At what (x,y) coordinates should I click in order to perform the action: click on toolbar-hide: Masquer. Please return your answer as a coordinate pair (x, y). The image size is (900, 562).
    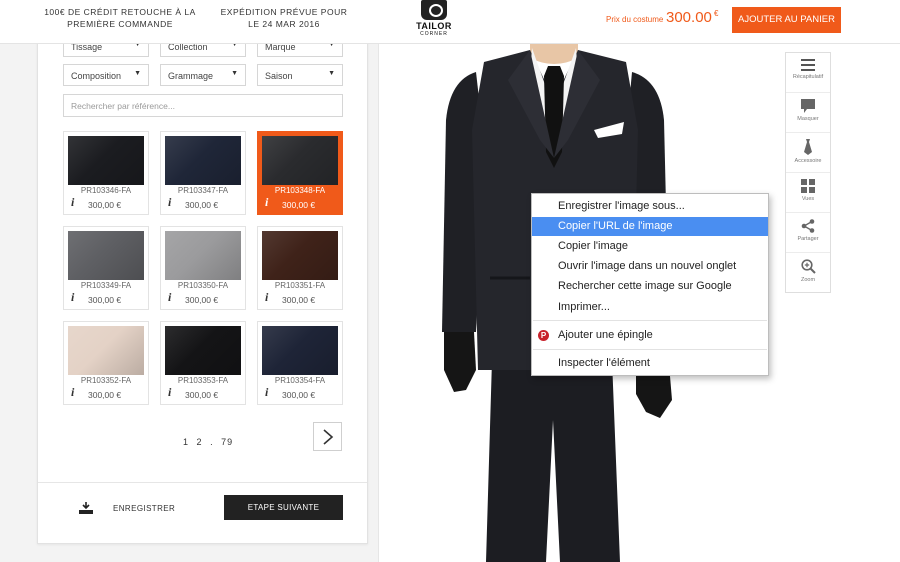
    Looking at the image, I should click on (808, 113).